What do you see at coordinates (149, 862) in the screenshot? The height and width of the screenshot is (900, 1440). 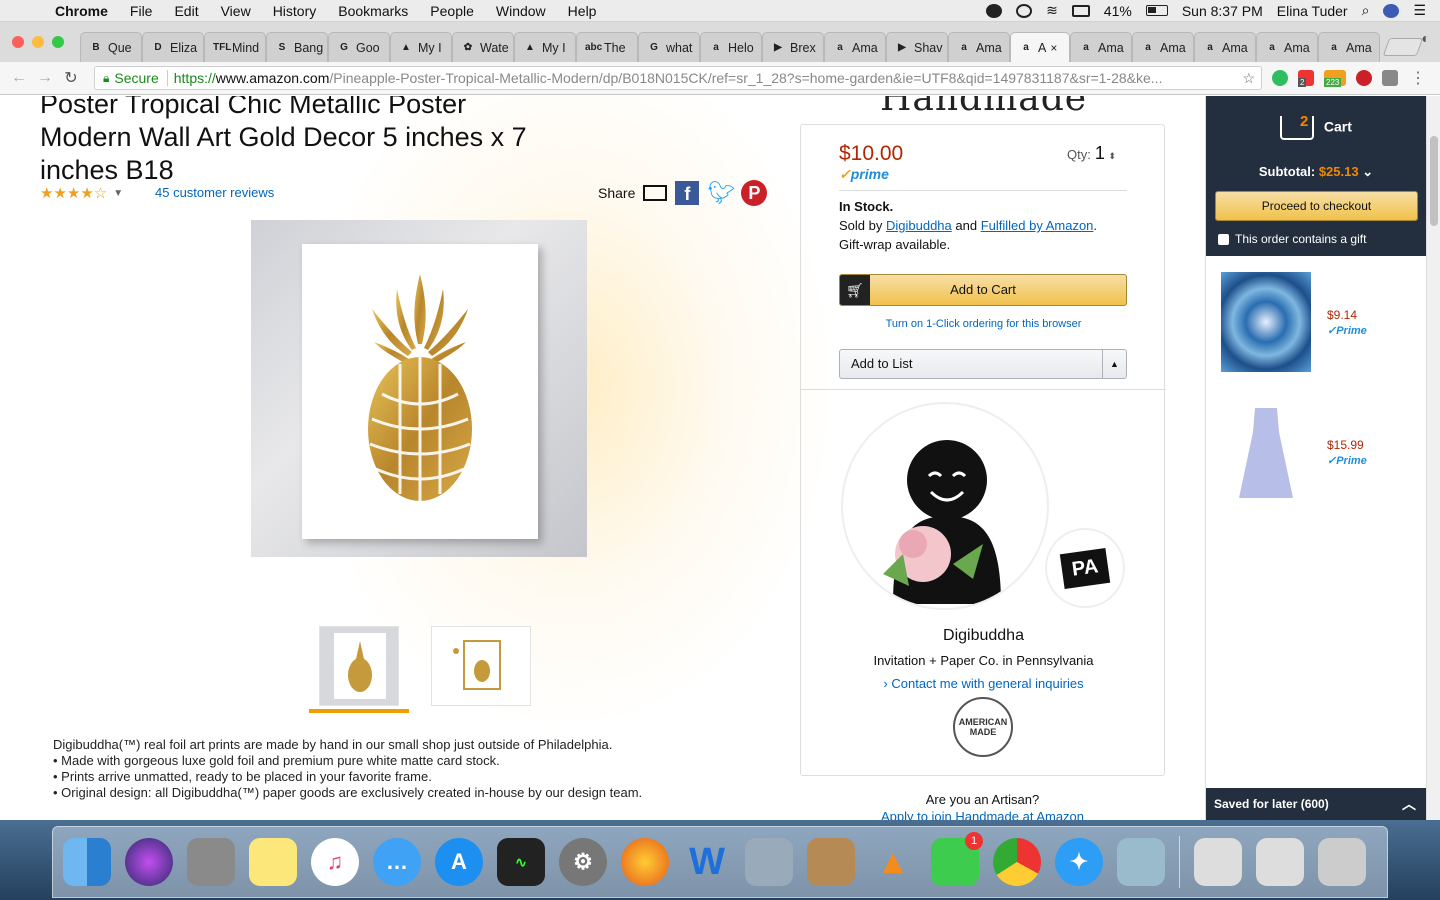 I see `siri-dock-icon` at bounding box center [149, 862].